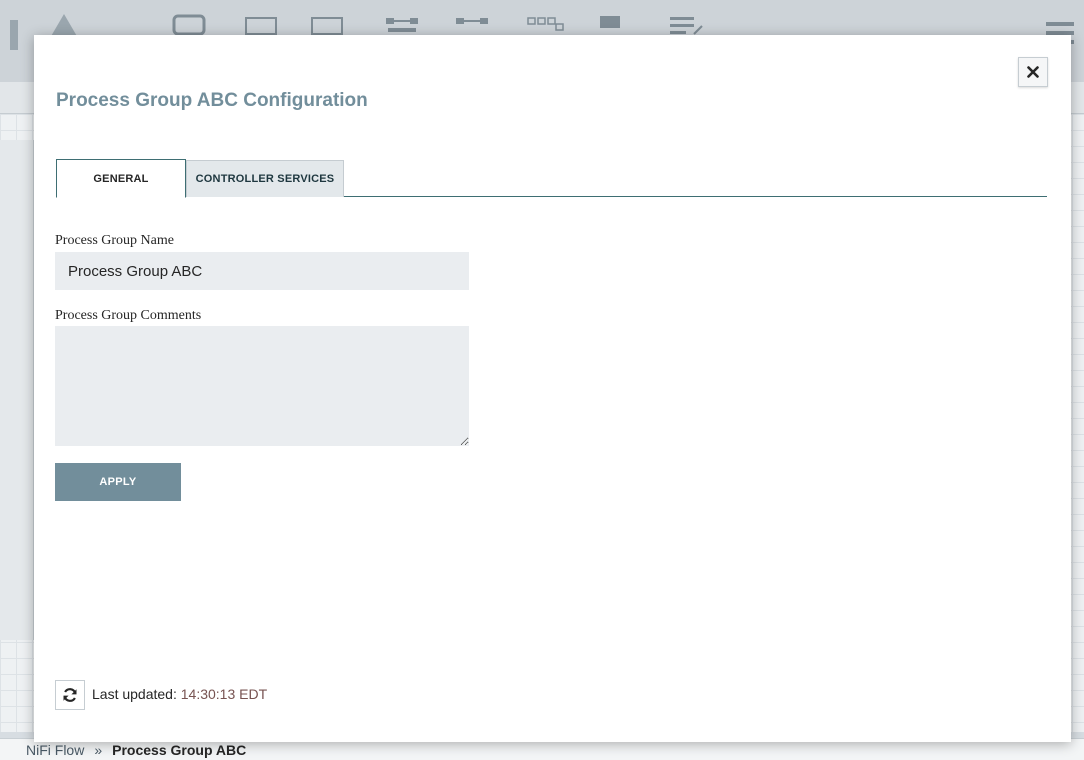 The image size is (1084, 760). Describe the element at coordinates (114, 240) in the screenshot. I see `process-group-name-label: Process Group Name` at that location.